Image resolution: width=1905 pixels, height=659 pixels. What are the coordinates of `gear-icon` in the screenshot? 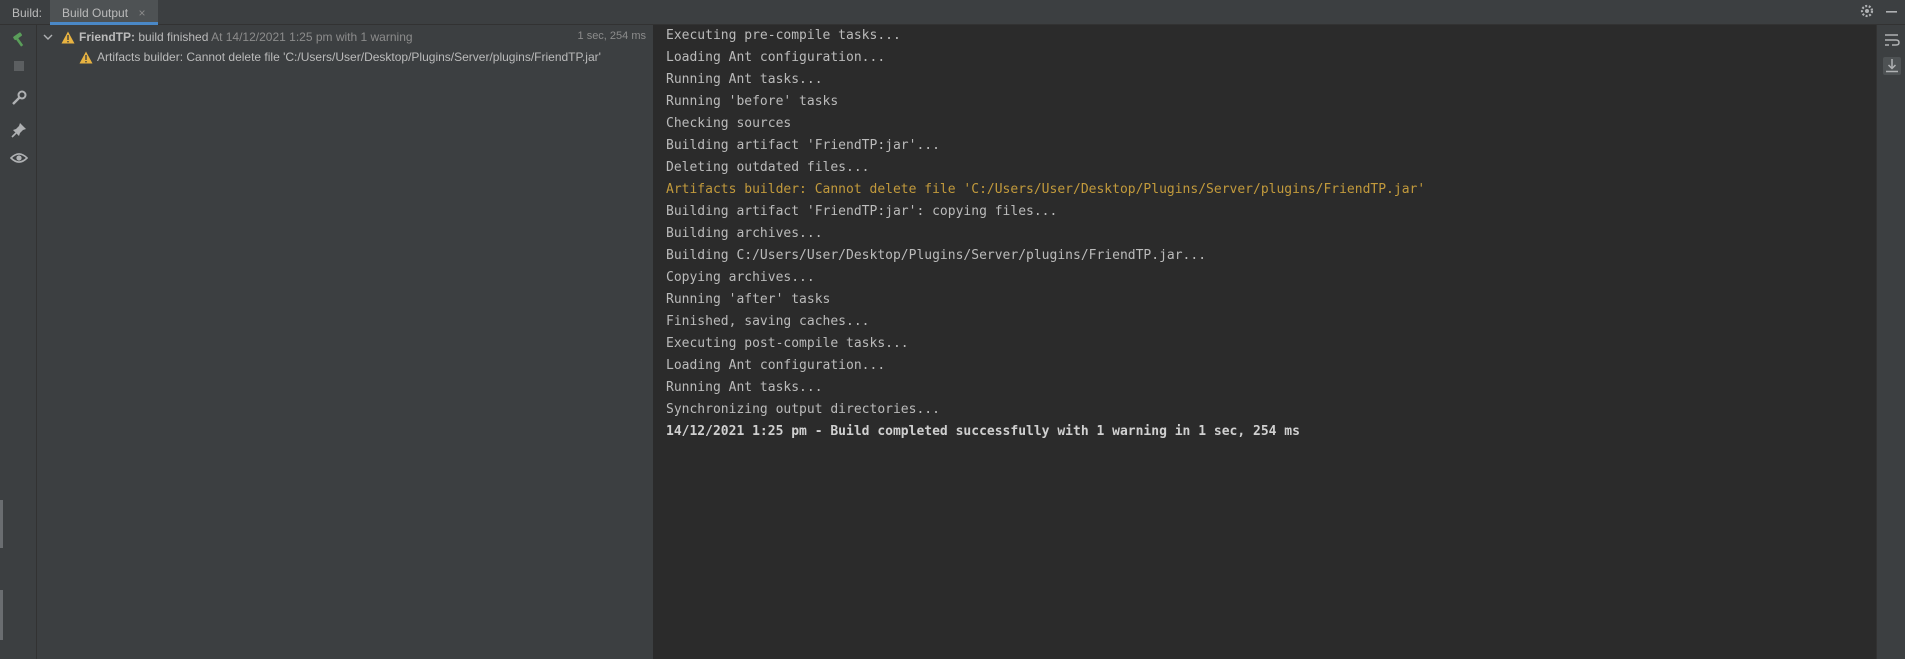 It's located at (1867, 11).